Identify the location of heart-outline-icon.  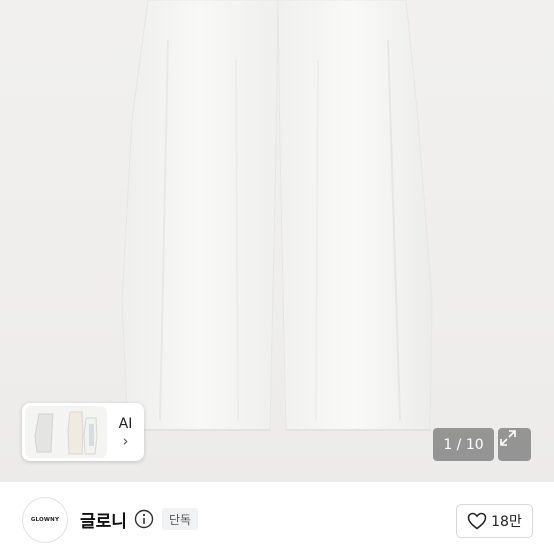
(477, 521).